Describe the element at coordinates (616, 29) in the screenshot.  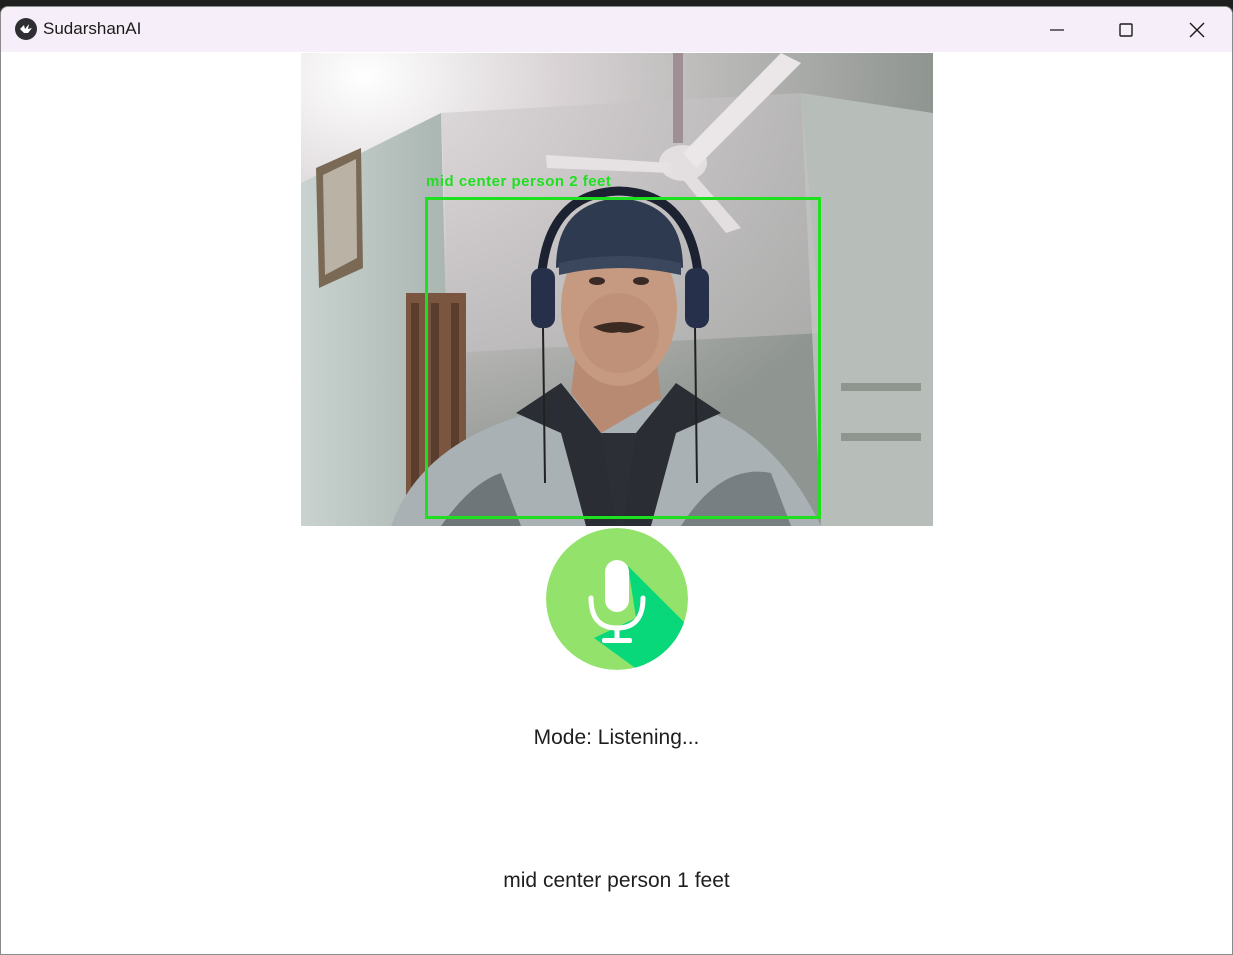
I see `title-bar: SudarshanAI` at that location.